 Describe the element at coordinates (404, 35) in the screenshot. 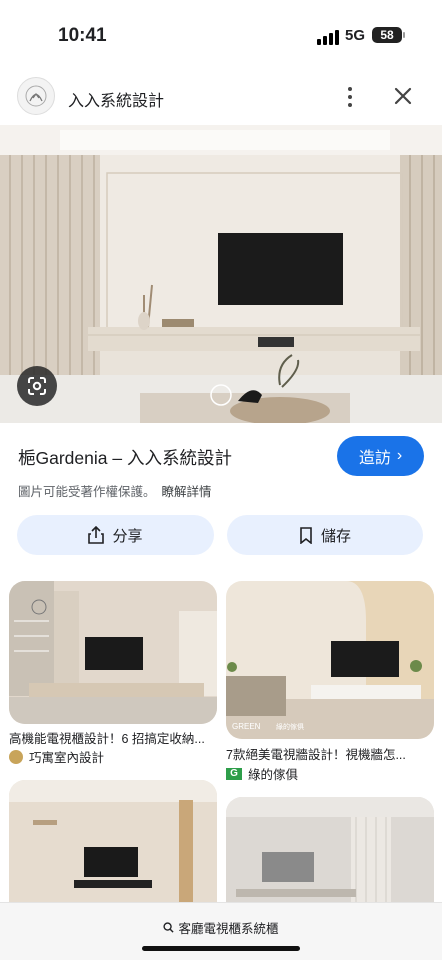

I see `battery-cap` at that location.